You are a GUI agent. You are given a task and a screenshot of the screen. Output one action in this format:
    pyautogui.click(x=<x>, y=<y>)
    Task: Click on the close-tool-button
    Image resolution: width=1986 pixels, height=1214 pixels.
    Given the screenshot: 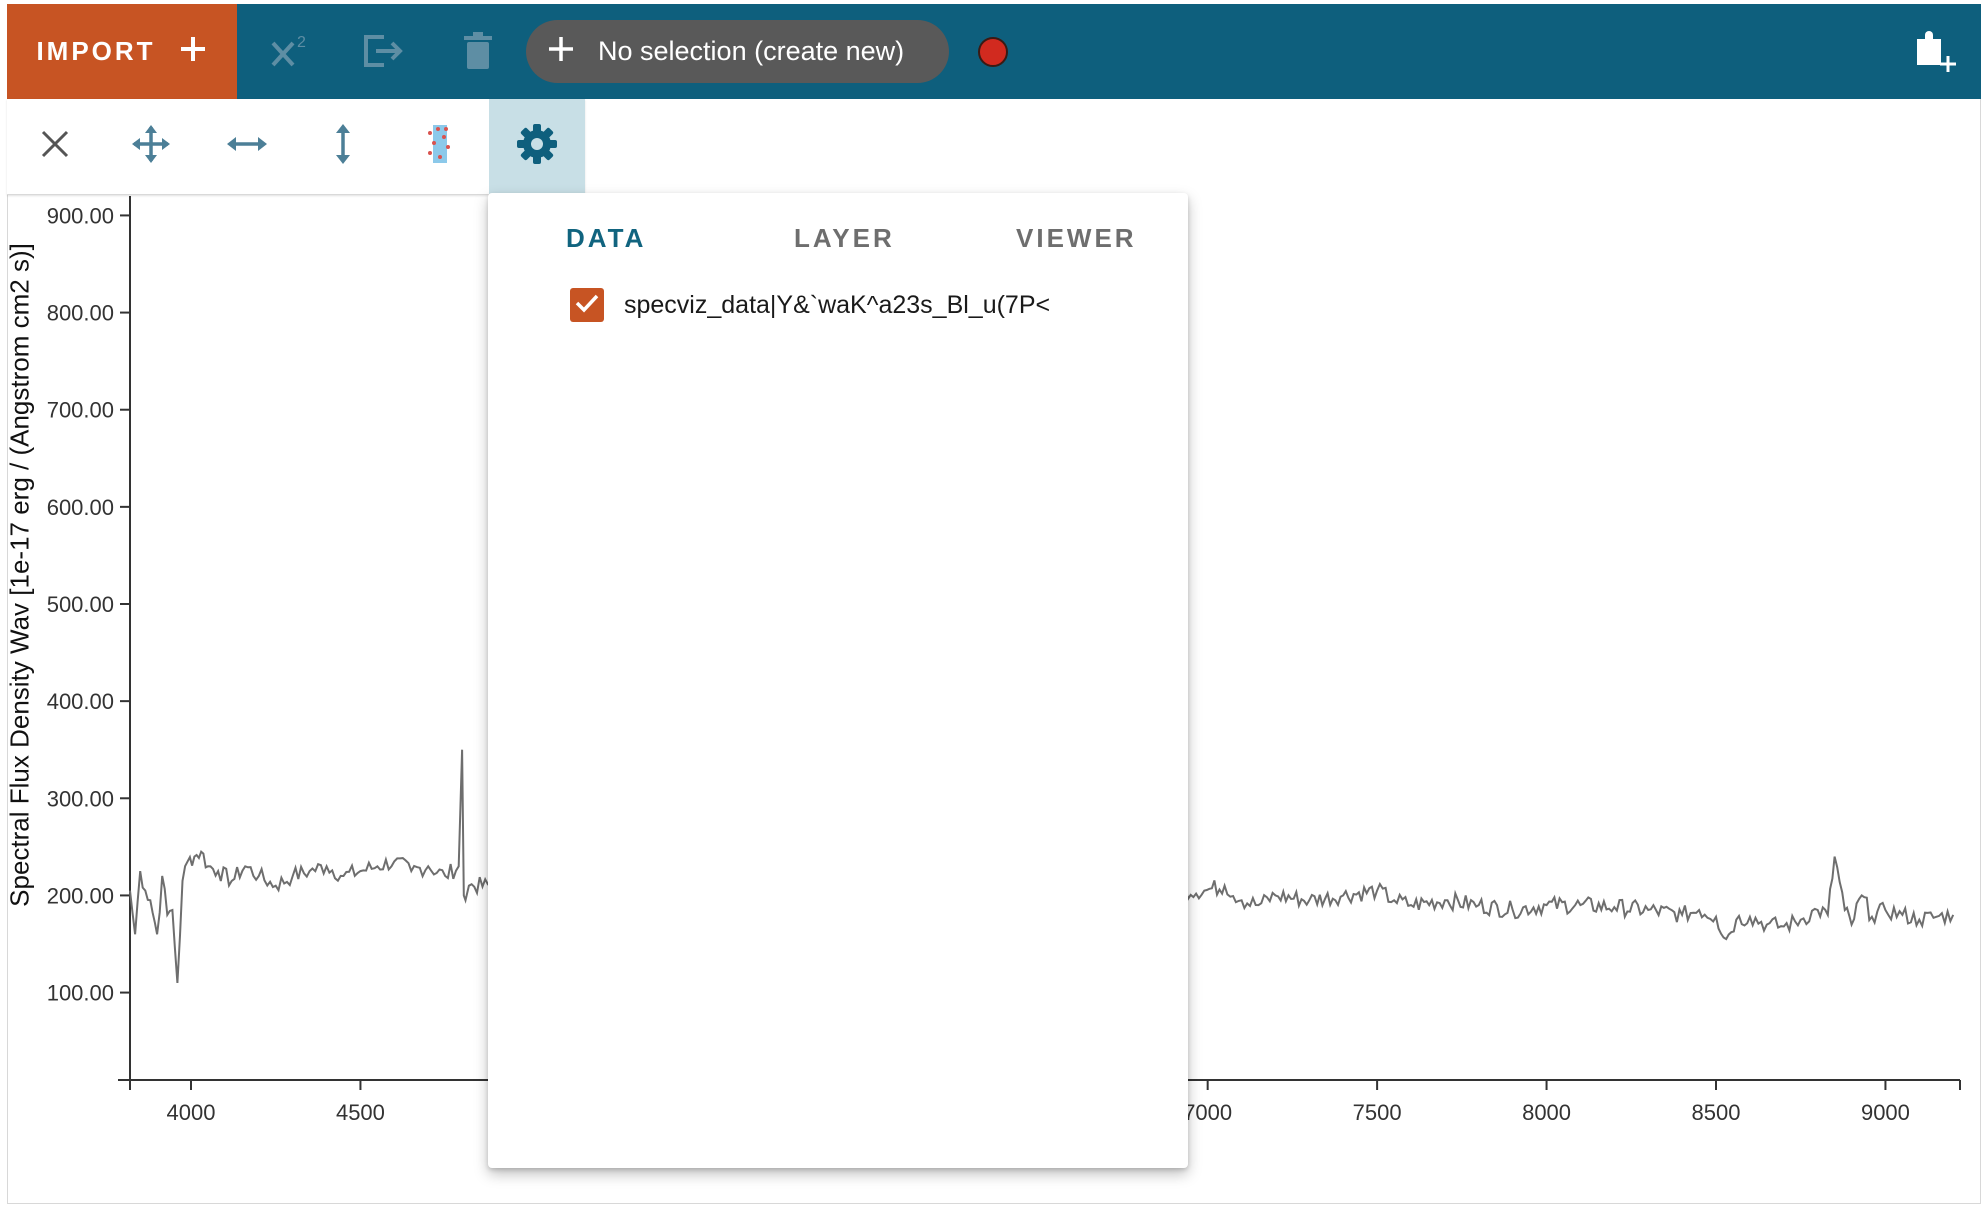 What is the action you would take?
    pyautogui.click(x=55, y=146)
    